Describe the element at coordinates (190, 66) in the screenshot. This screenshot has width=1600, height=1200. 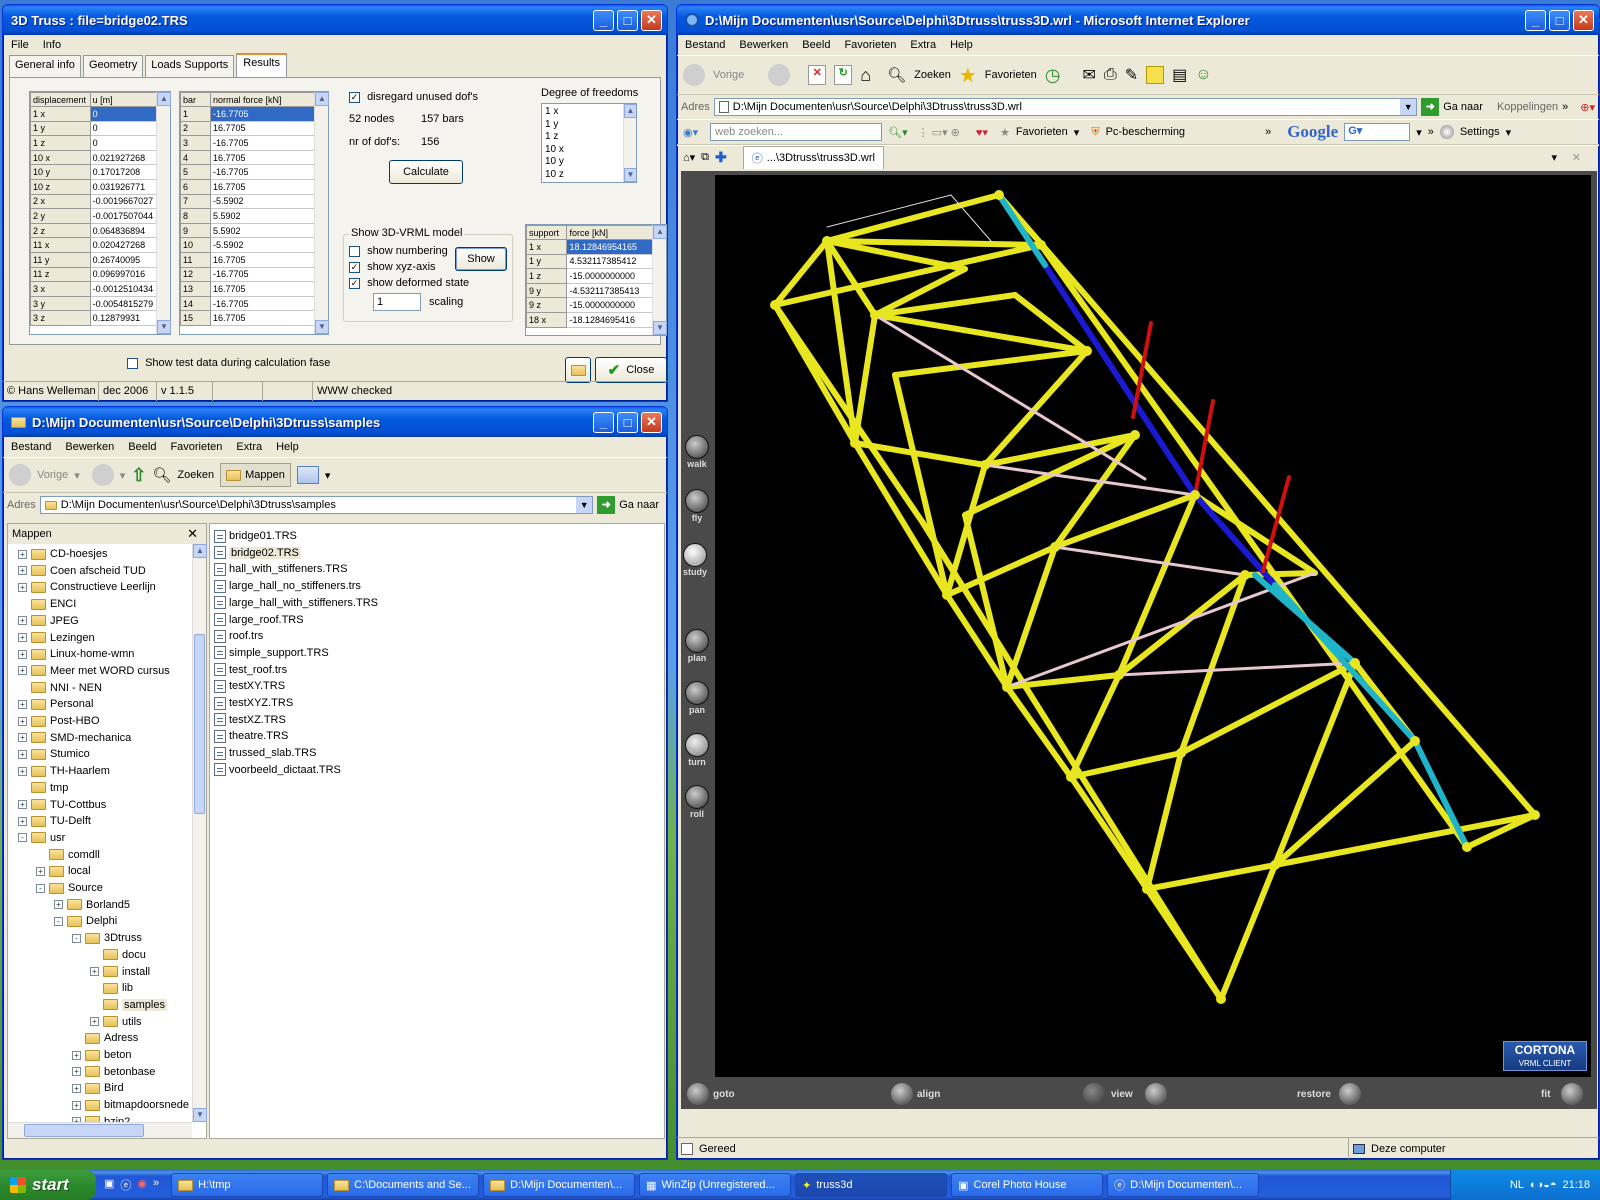
I see `tab-loads-supports: Loads Supports` at that location.